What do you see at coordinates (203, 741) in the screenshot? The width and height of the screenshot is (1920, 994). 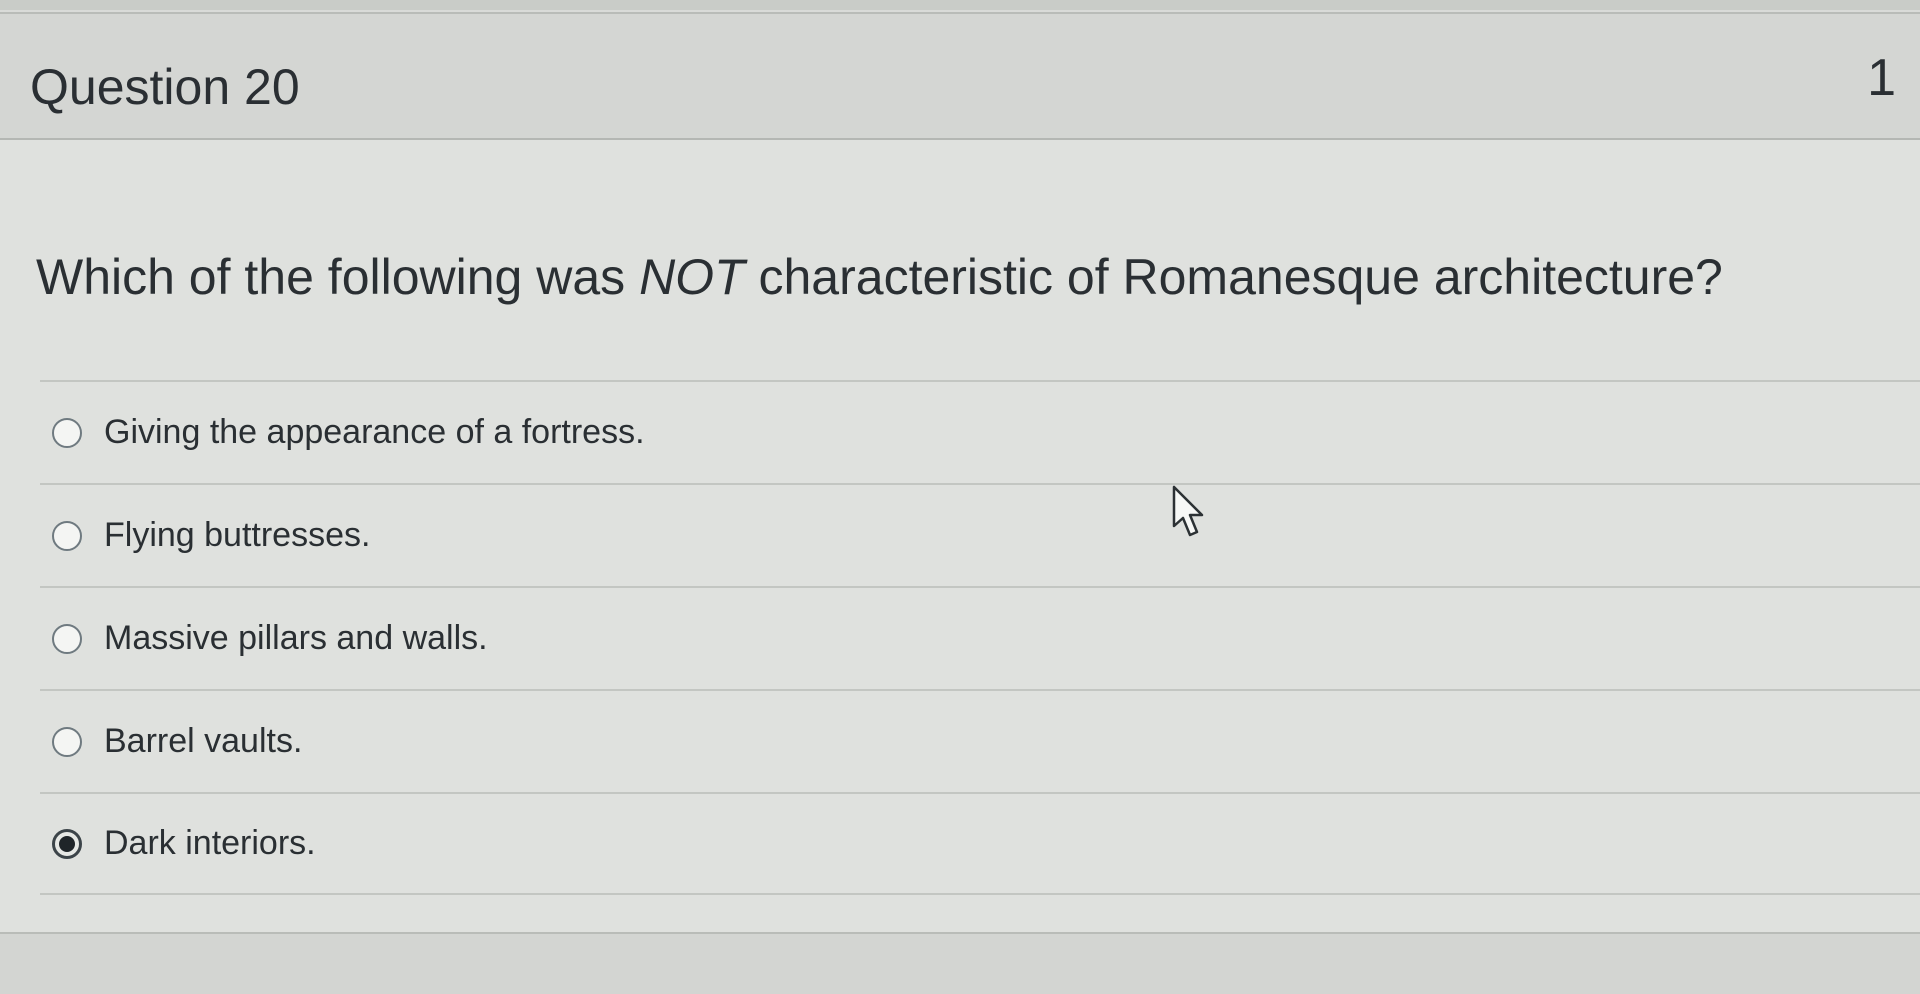 I see `answer-label: Barrel vaults.` at bounding box center [203, 741].